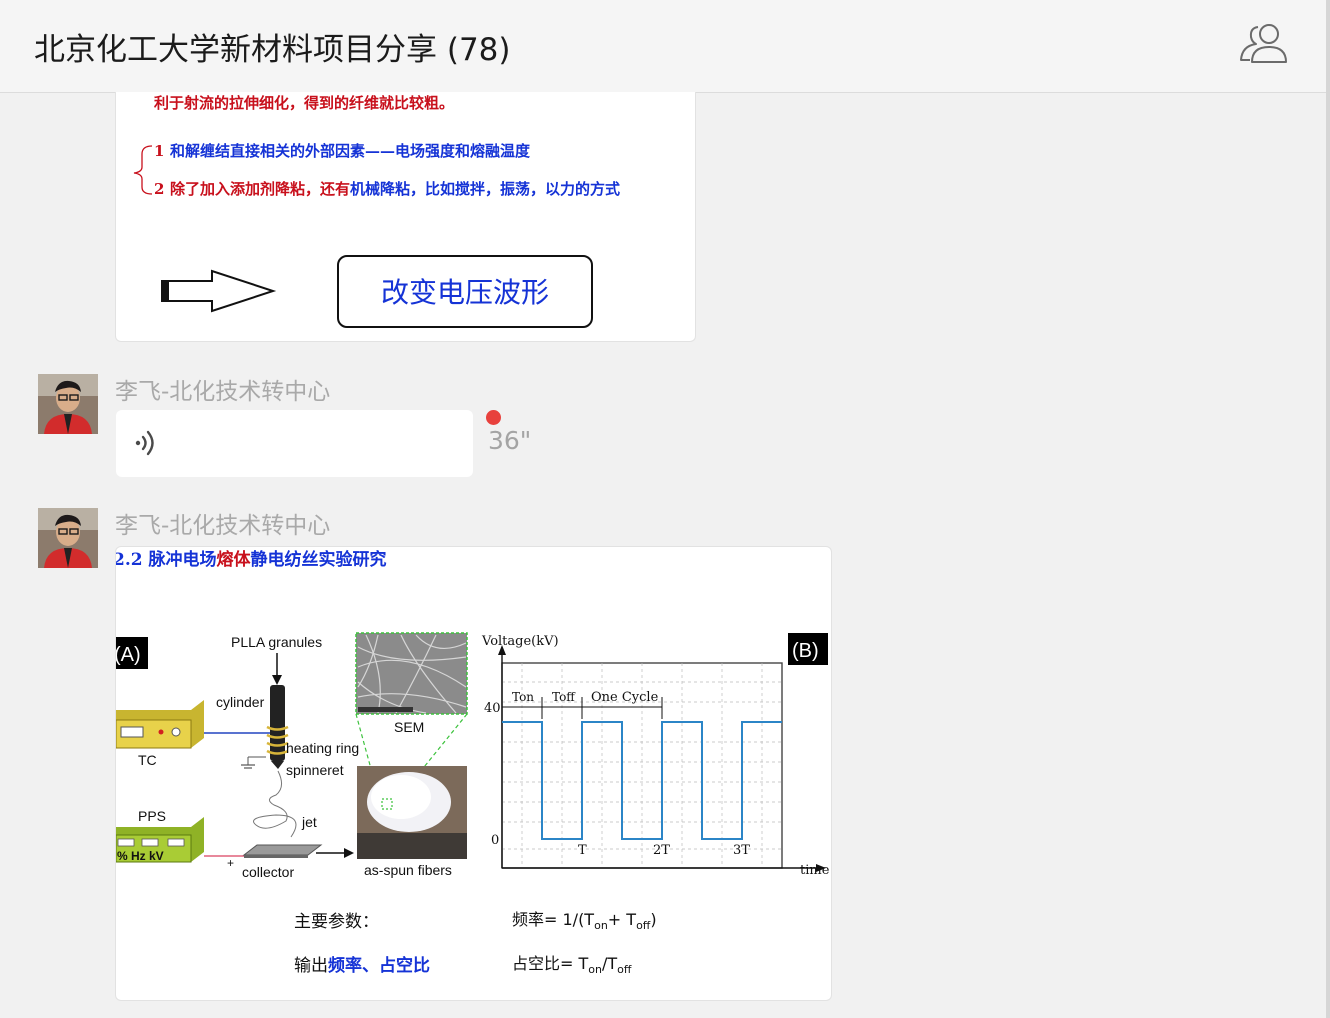 Image resolution: width=1330 pixels, height=1018 pixels. Describe the element at coordinates (272, 50) in the screenshot. I see `chat-title: 北京化工大学新材料项目分享 (78)` at that location.